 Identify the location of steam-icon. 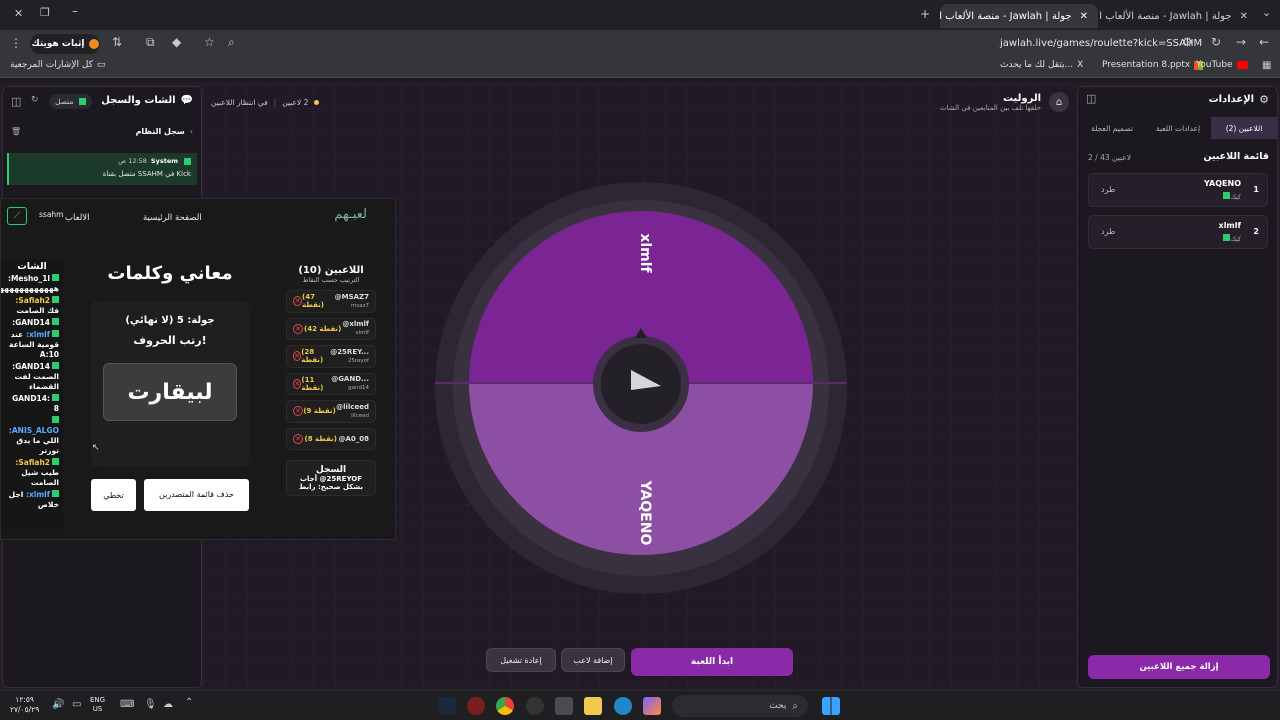
(447, 706).